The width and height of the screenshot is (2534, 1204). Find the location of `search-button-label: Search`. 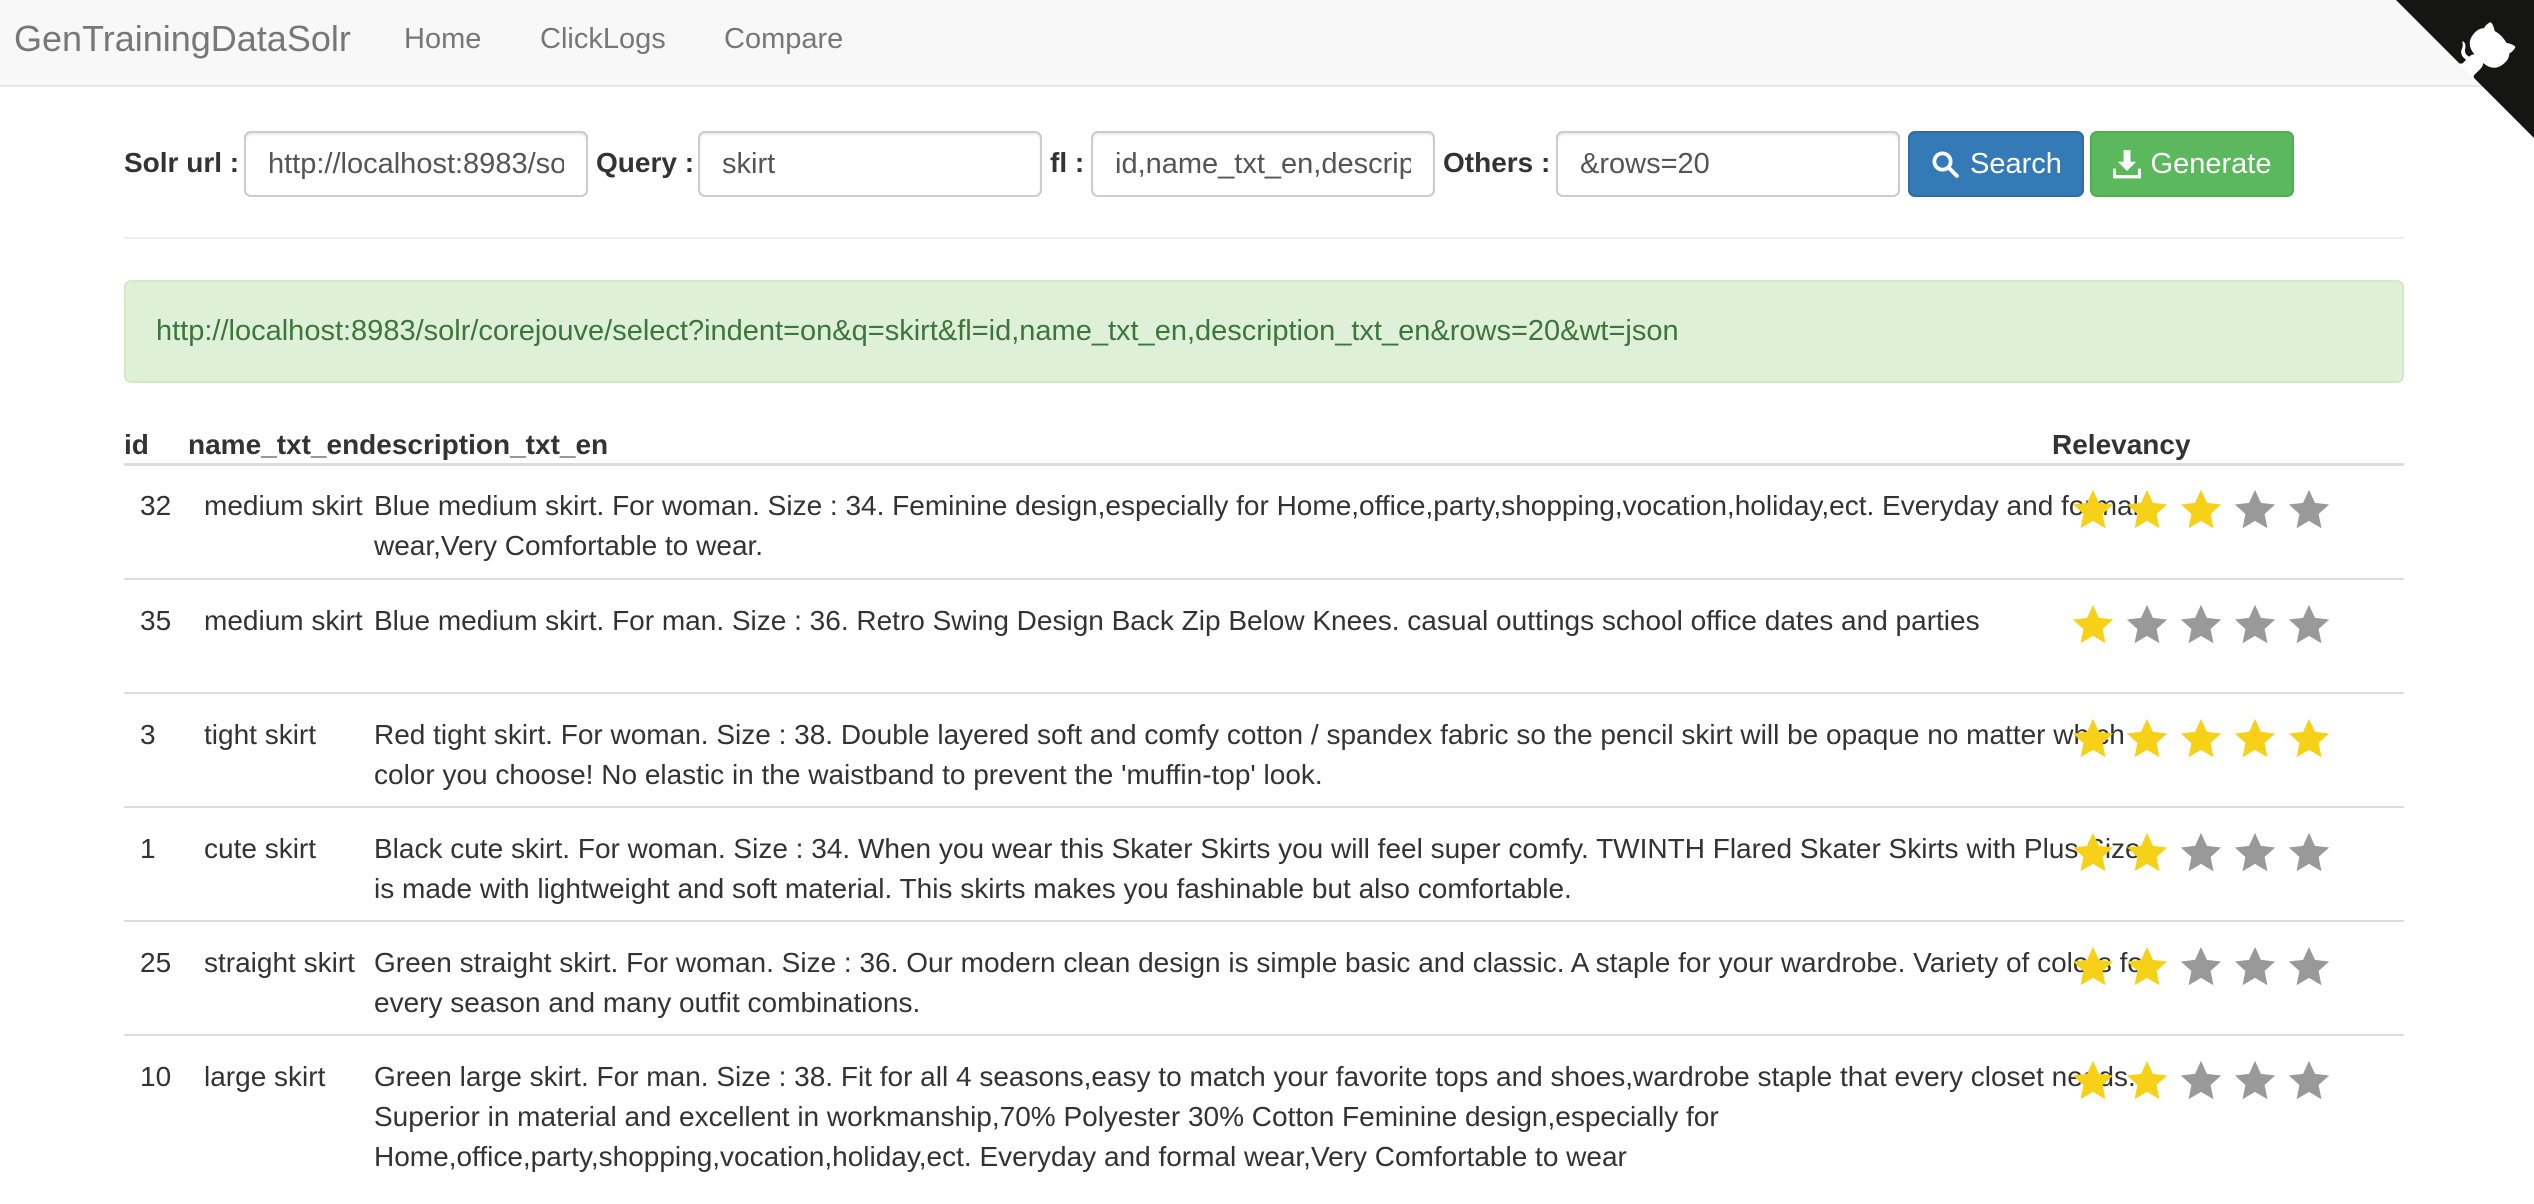

search-button-label: Search is located at coordinates (2016, 163).